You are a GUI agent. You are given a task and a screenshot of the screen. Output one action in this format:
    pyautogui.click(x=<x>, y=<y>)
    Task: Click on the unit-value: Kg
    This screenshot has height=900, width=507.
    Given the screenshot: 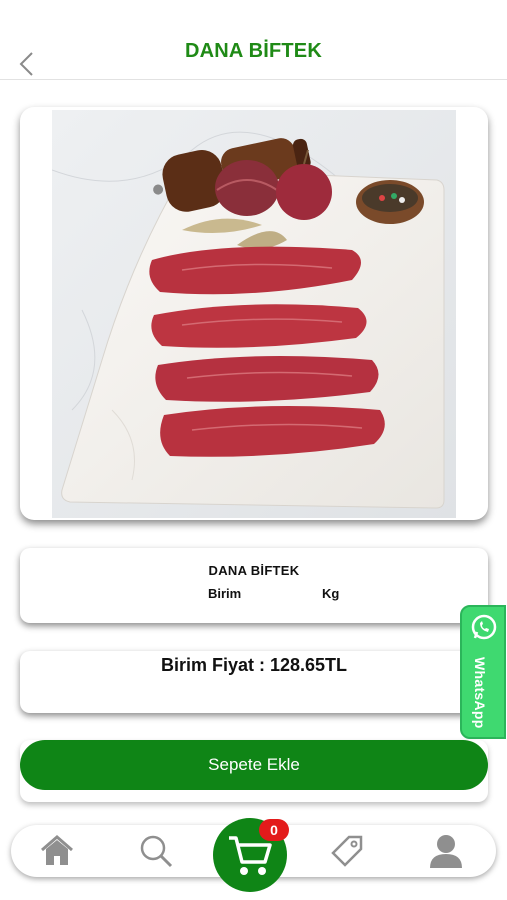 What is the action you would take?
    pyautogui.click(x=331, y=593)
    